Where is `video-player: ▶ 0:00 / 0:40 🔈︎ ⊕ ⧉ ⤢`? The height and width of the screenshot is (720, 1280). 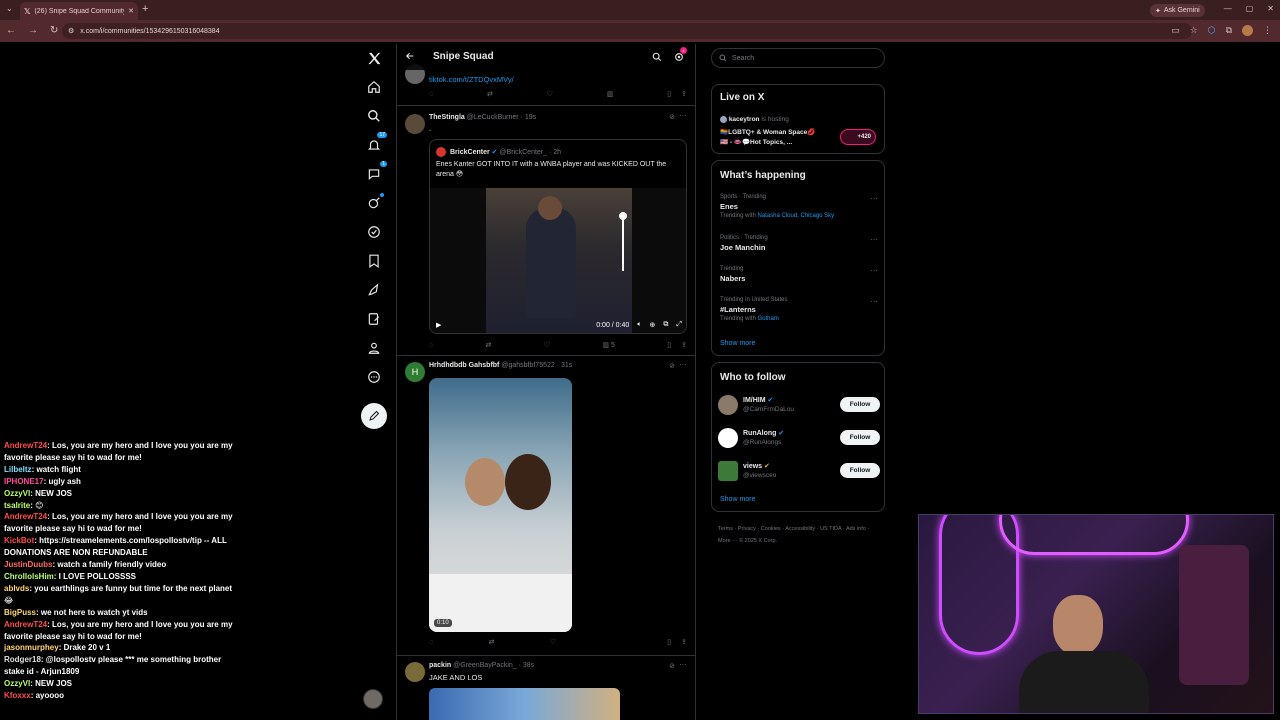
video-player: ▶ 0:00 / 0:40 🔈︎ ⊕ ⧉ ⤢ is located at coordinates (558, 260).